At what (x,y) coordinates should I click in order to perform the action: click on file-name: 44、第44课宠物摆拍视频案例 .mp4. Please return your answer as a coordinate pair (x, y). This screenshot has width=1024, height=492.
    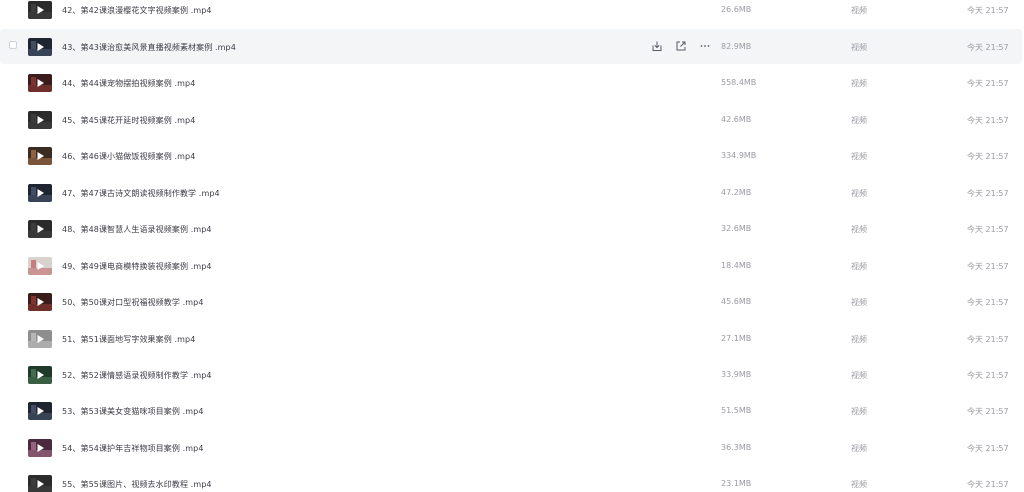
    Looking at the image, I should click on (128, 83).